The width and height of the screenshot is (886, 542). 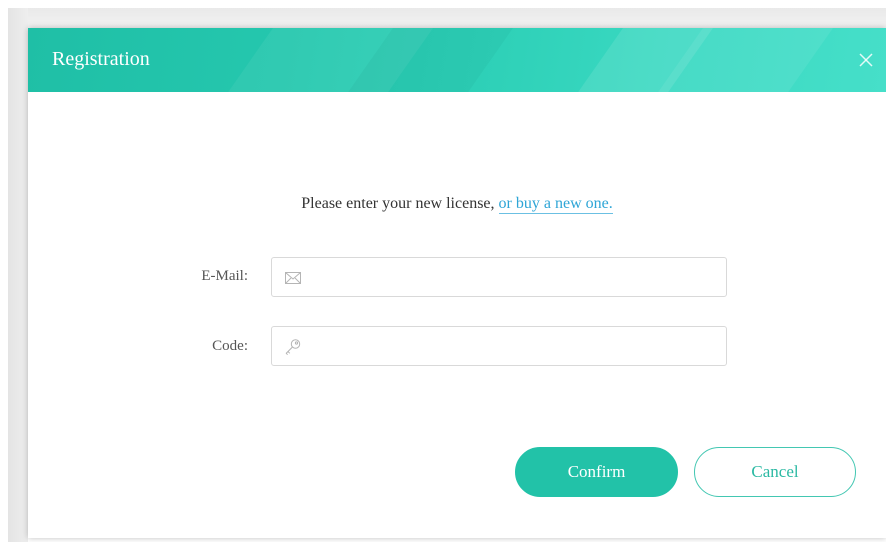 I want to click on email-label: E-Mail:, so click(x=224, y=276).